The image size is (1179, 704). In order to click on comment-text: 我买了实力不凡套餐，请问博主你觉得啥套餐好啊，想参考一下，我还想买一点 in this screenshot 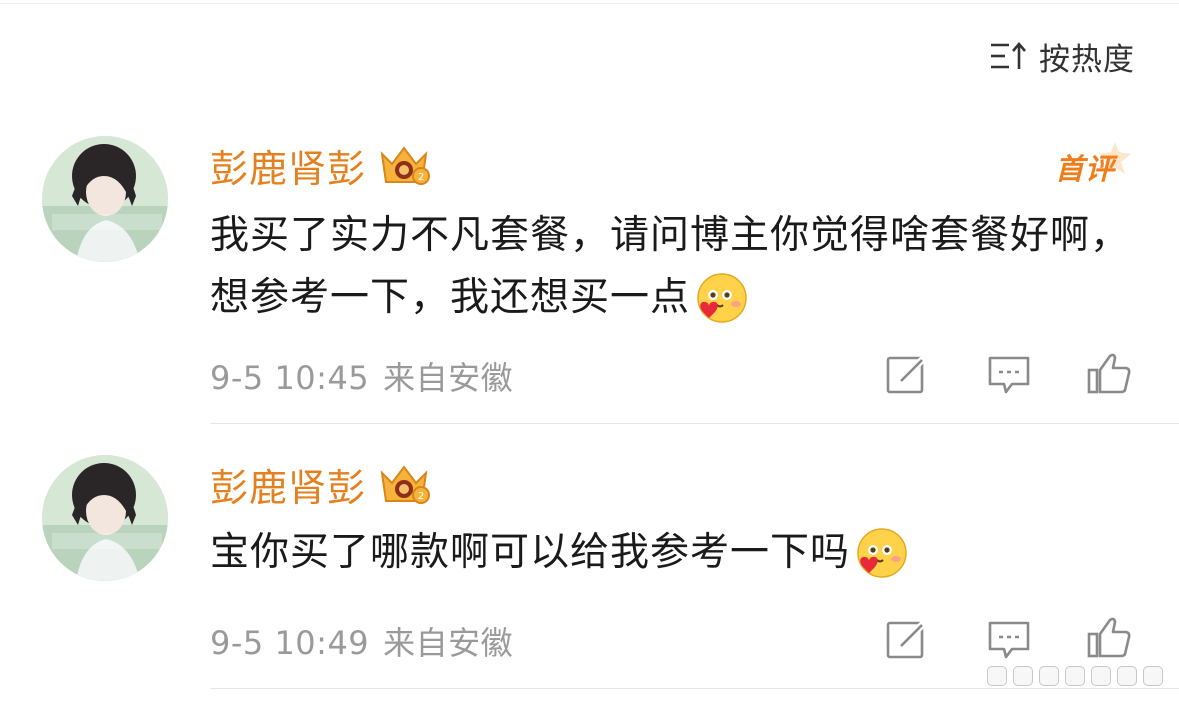, I will do `click(670, 267)`.